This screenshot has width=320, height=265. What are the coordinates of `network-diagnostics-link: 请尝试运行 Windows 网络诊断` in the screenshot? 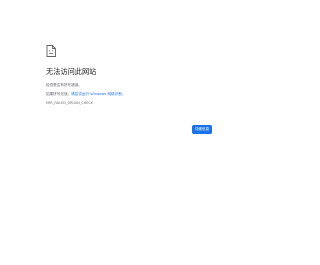 It's located at (96, 94).